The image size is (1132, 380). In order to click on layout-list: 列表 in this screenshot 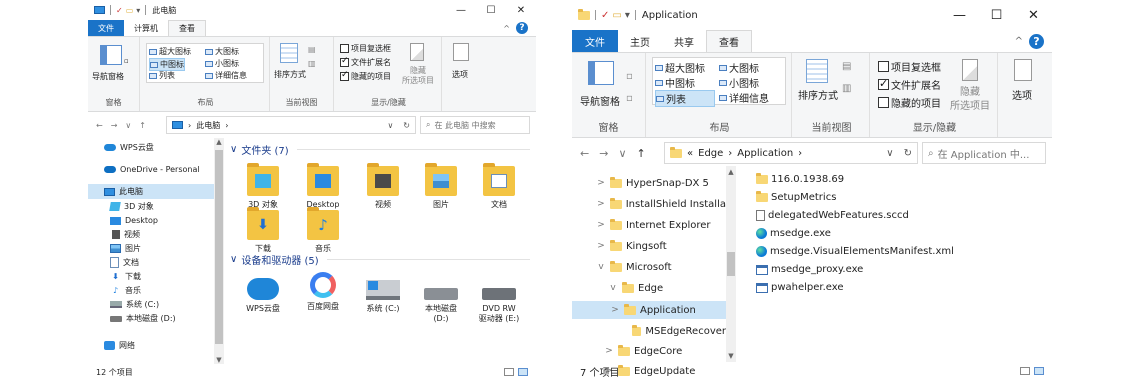, I will do `click(685, 98)`.